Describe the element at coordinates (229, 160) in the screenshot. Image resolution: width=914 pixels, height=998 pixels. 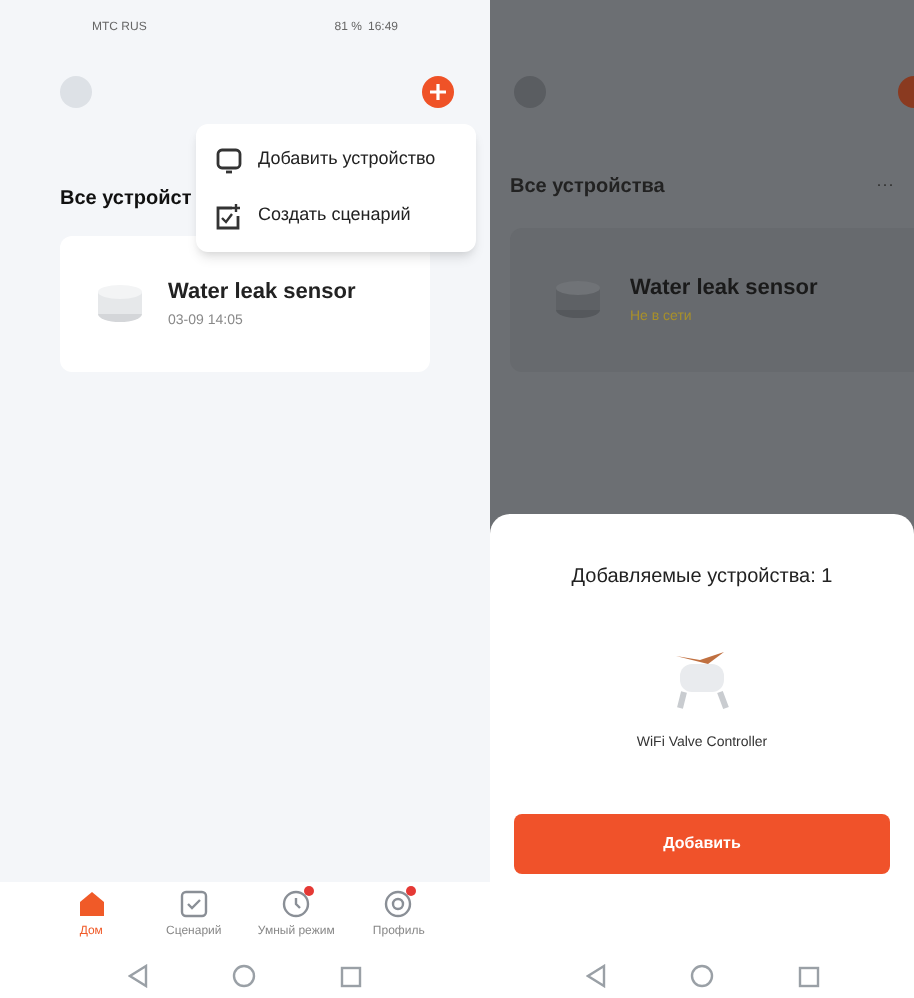
I see `screen-icon` at that location.